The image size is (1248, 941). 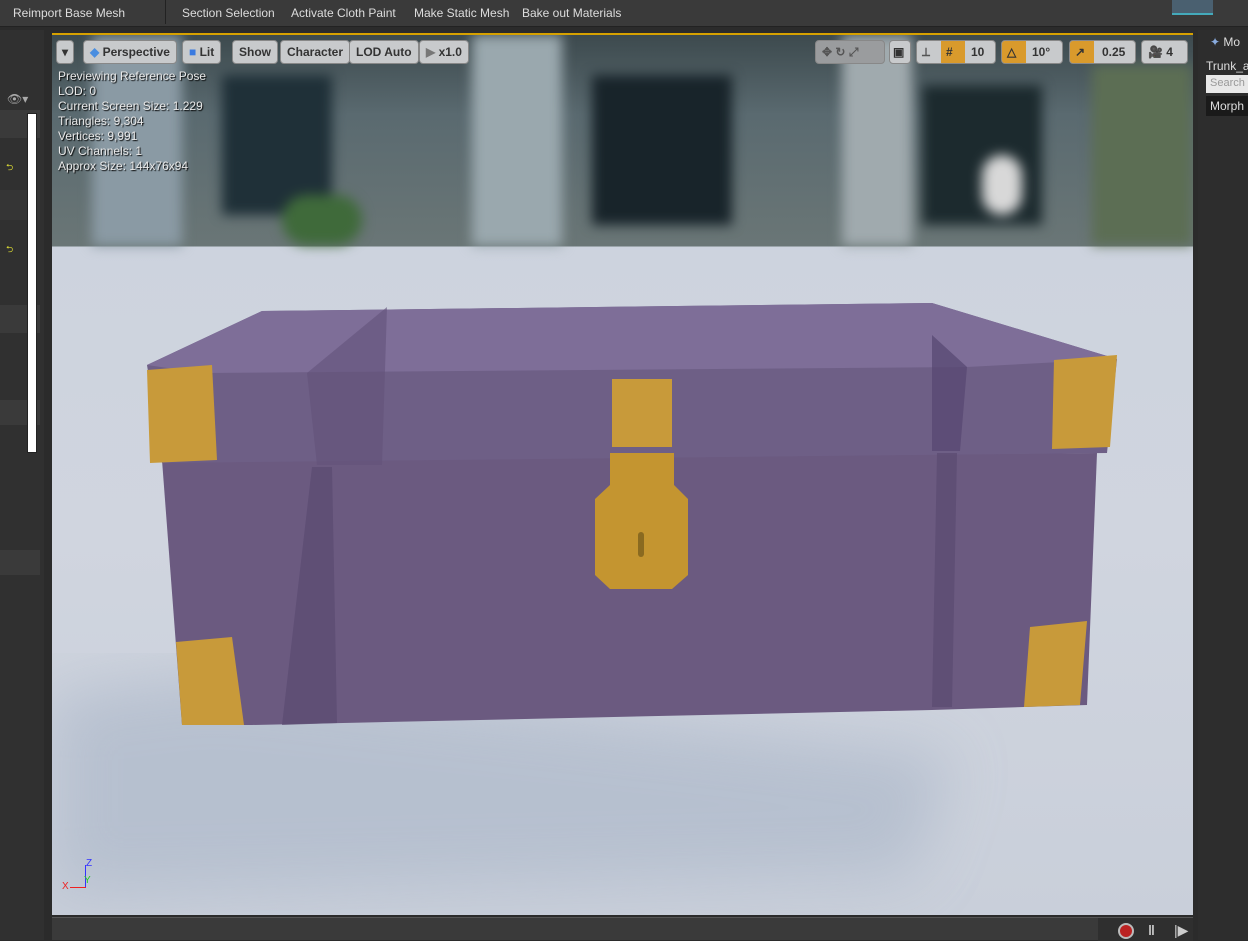 I want to click on playback-speed-button: ▶ x1.0, so click(x=444, y=52).